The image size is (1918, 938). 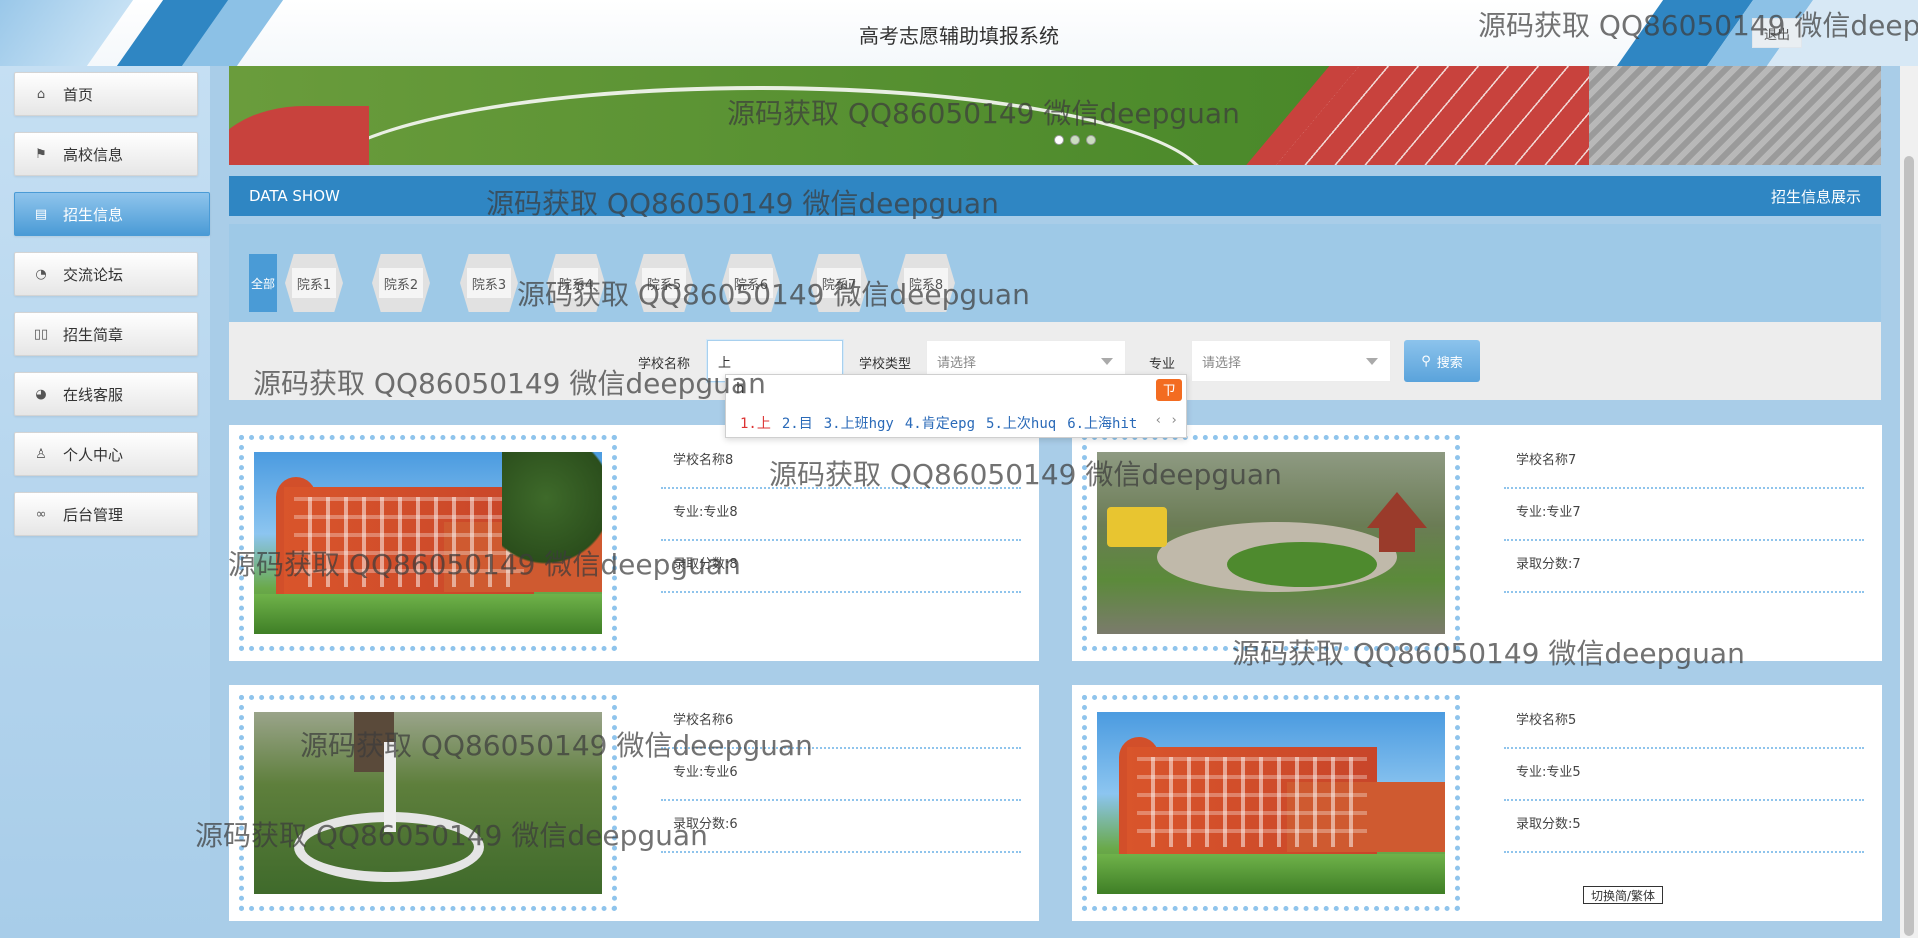 I want to click on ime-candidate: 5.上次huq, so click(x=1021, y=423).